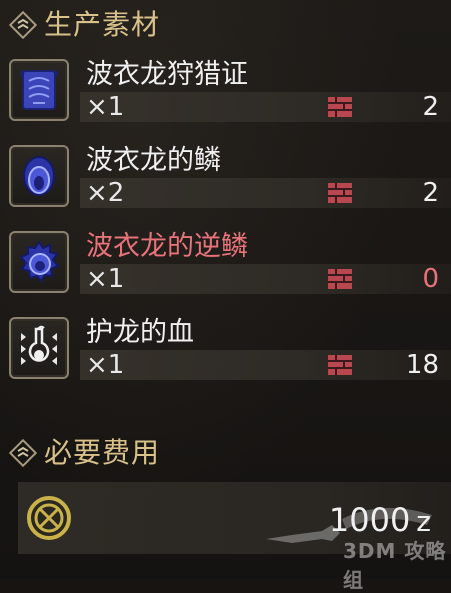  I want to click on material-row: 波衣龙的鳞 ×2 2, so click(225, 182).